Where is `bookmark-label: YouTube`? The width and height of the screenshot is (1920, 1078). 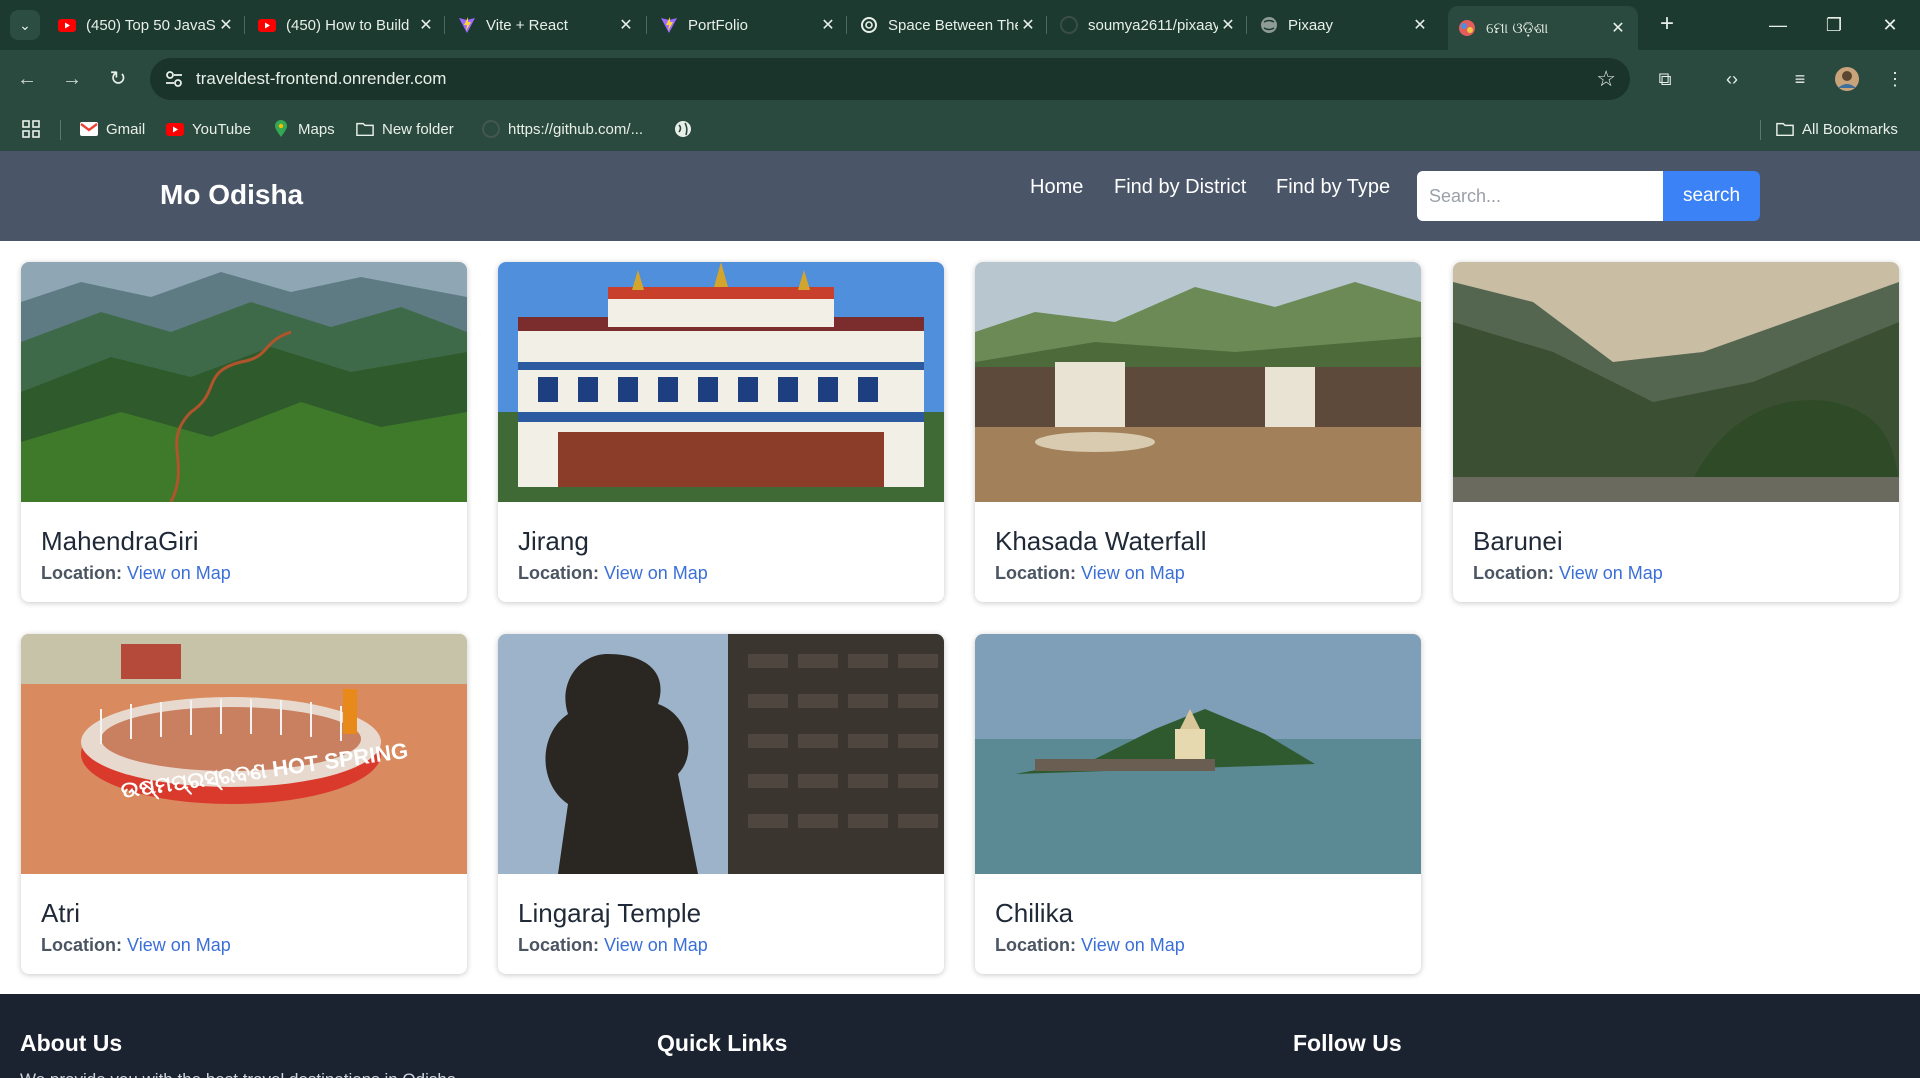 bookmark-label: YouTube is located at coordinates (221, 129).